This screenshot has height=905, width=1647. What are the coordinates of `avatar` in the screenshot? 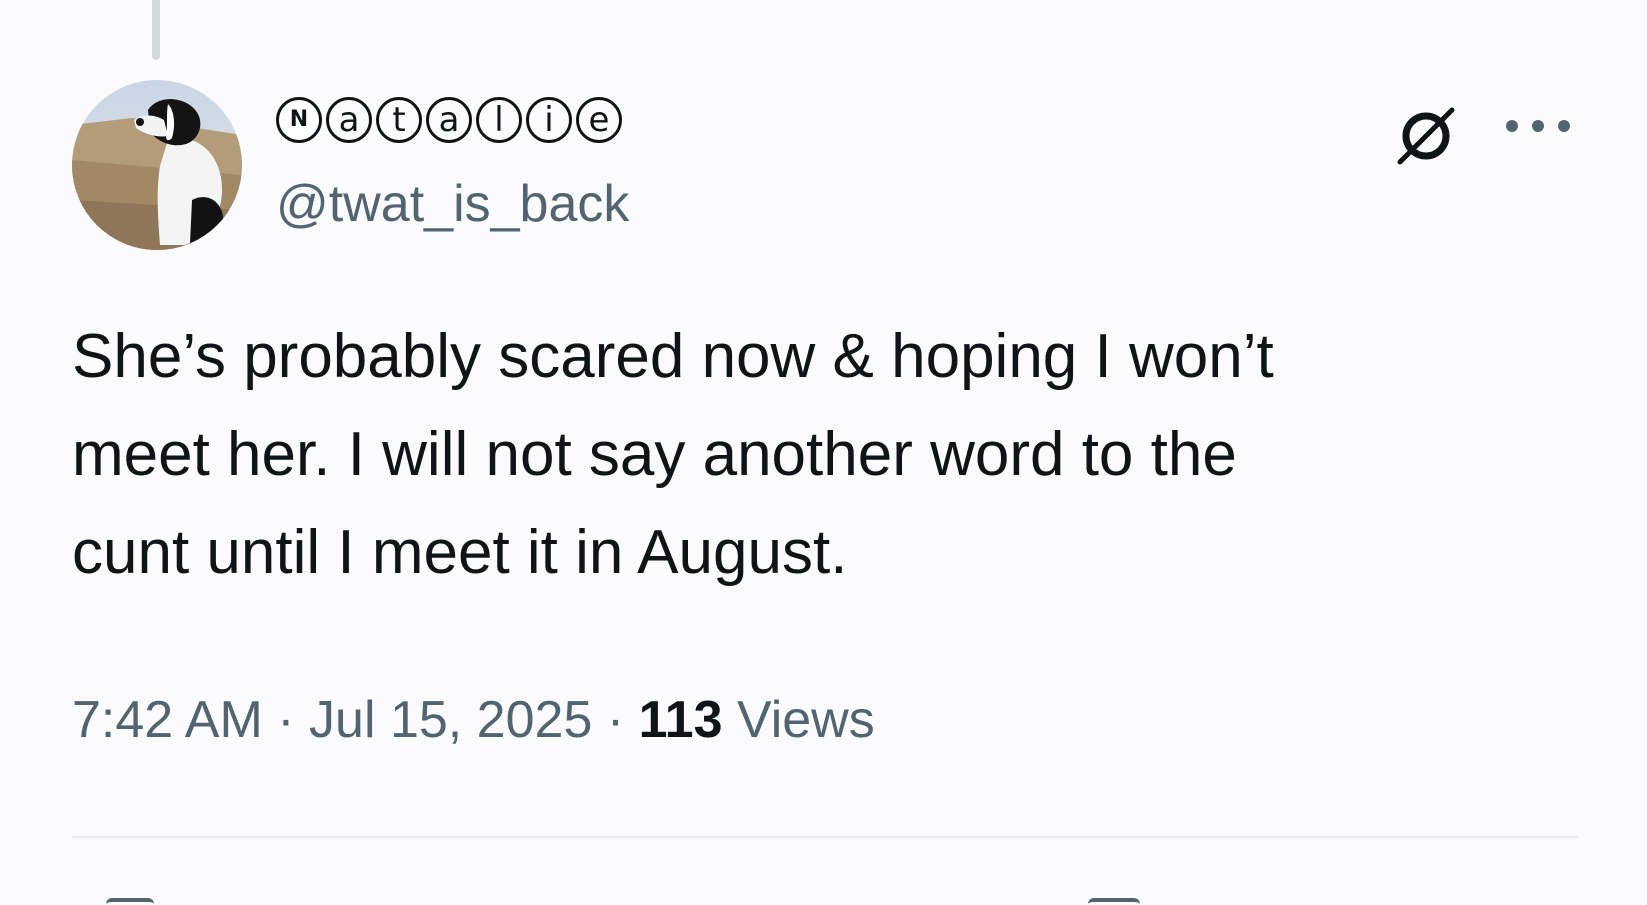 It's located at (157, 165).